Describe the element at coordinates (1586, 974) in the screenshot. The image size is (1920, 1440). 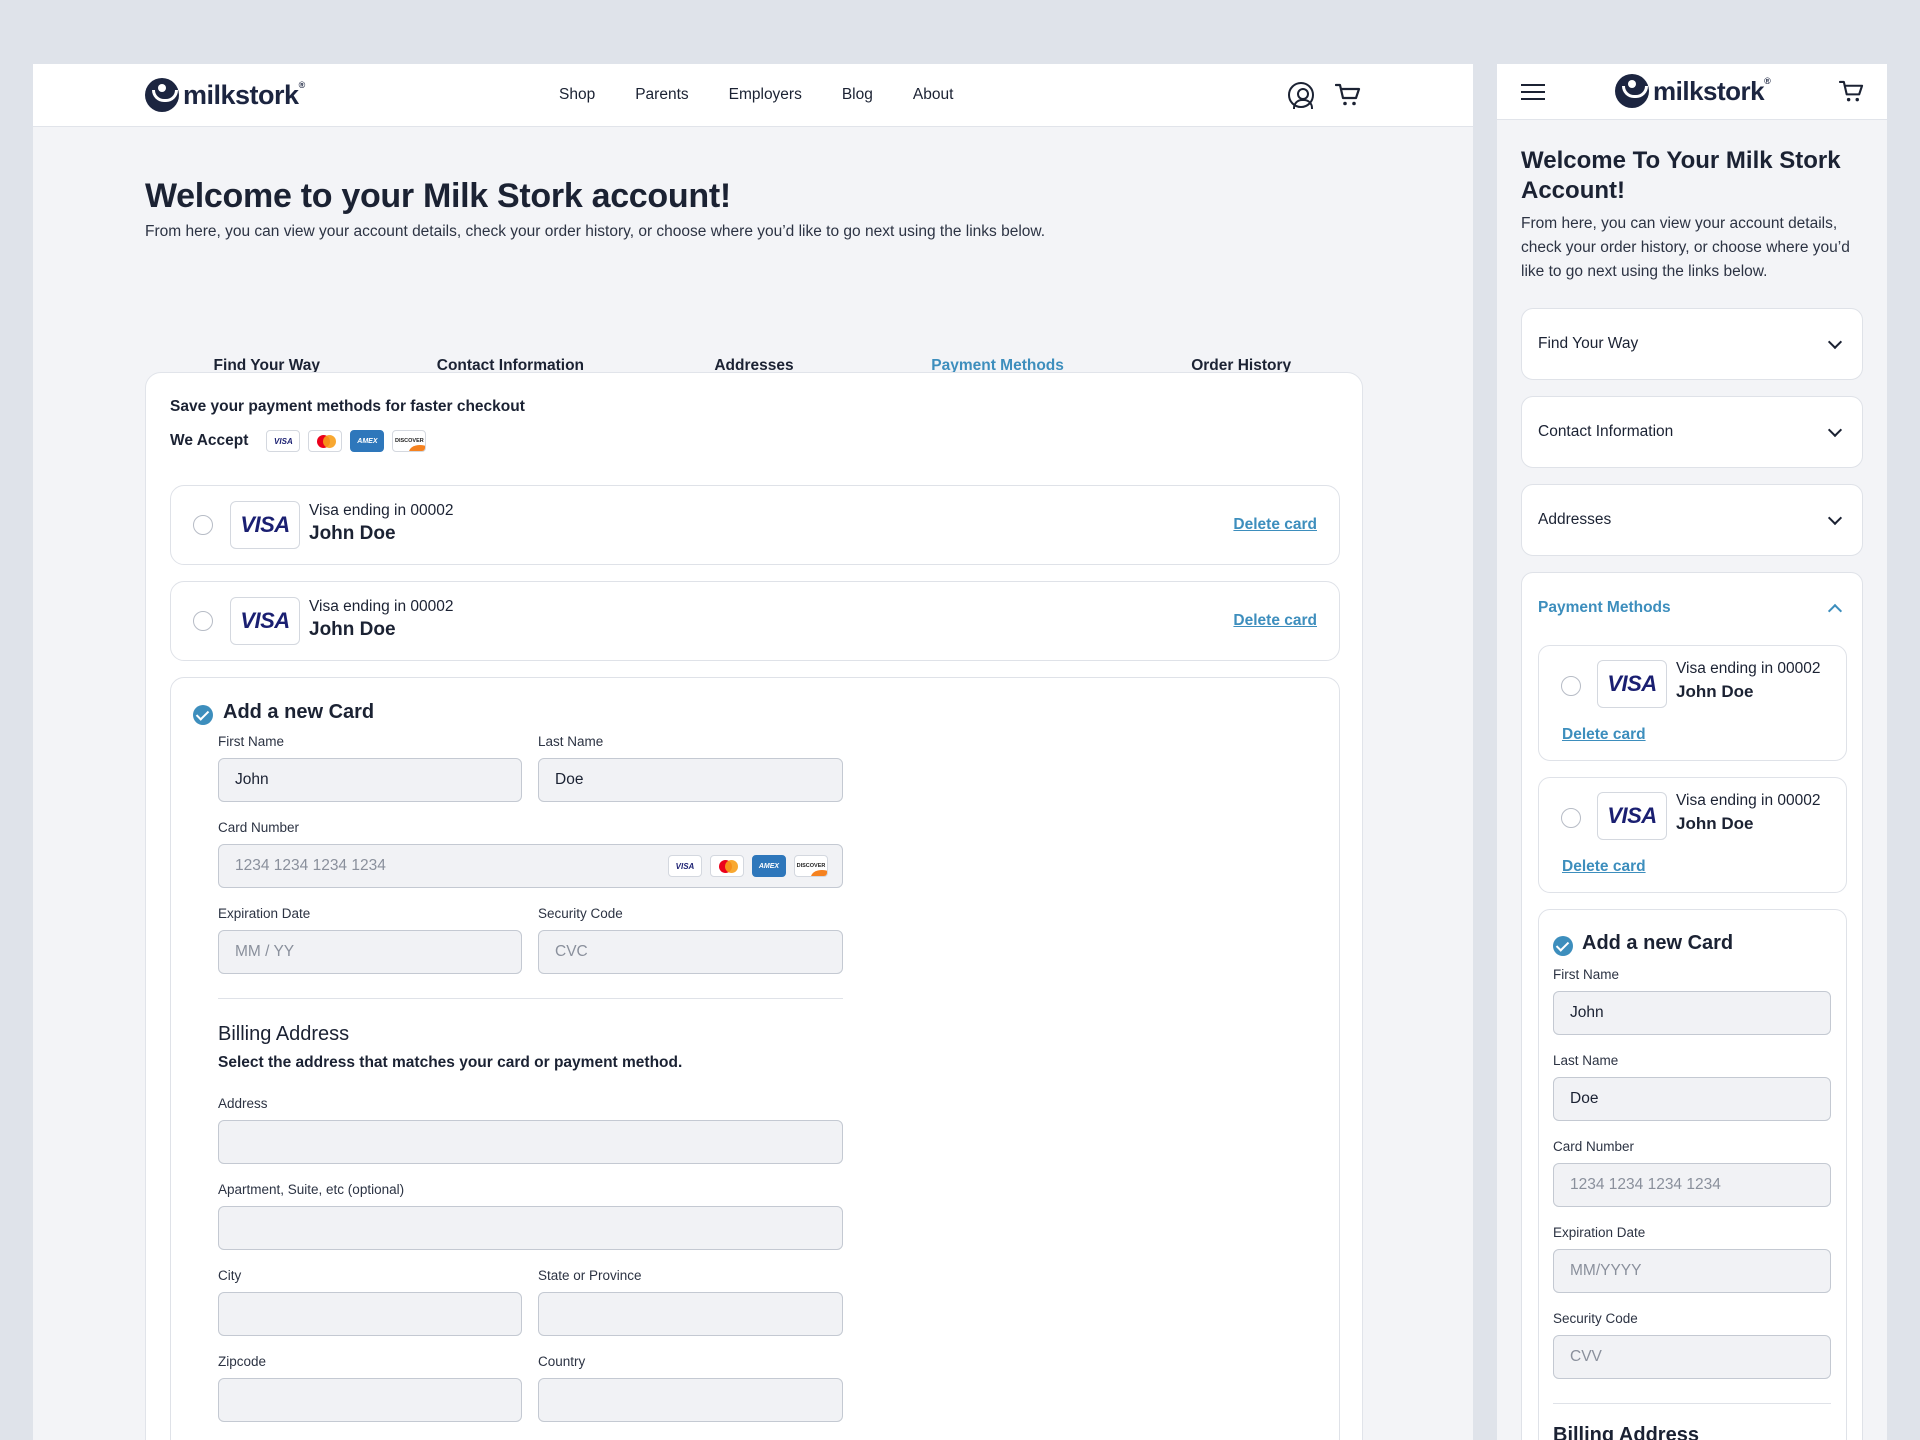
I see `first-name-label: First Name` at that location.